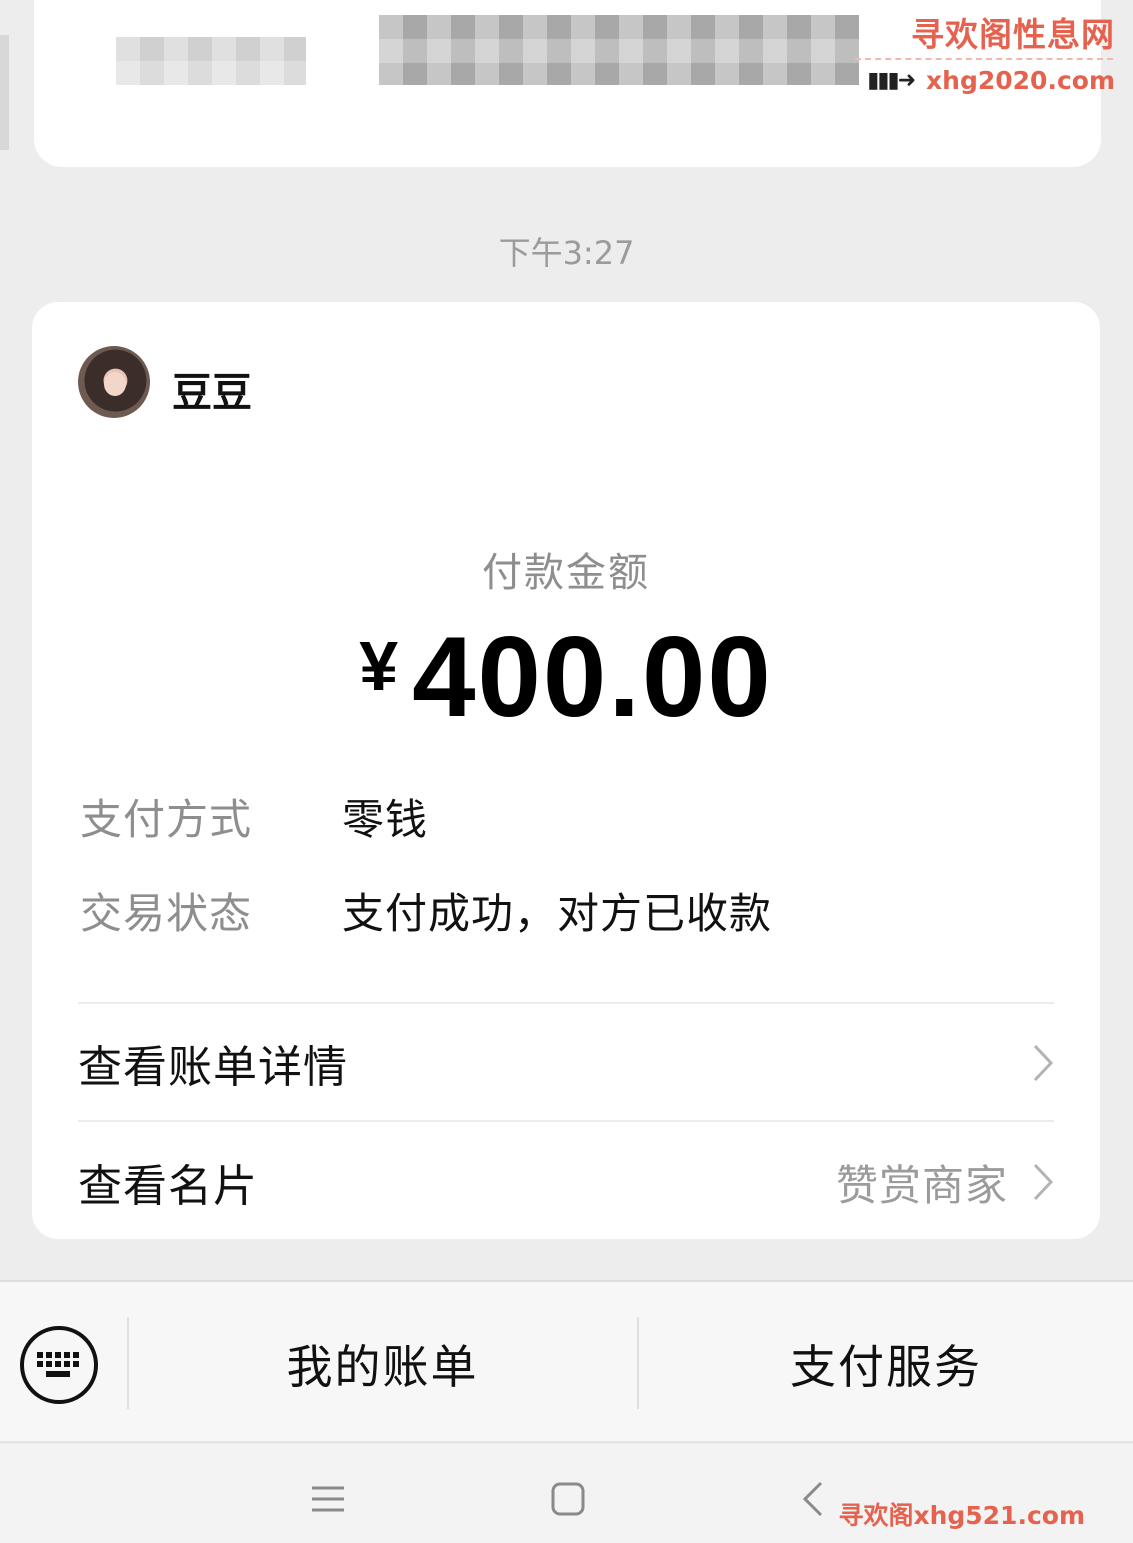  I want to click on system-nav-bar: 寻欢阁xhg521.com, so click(566, 1493).